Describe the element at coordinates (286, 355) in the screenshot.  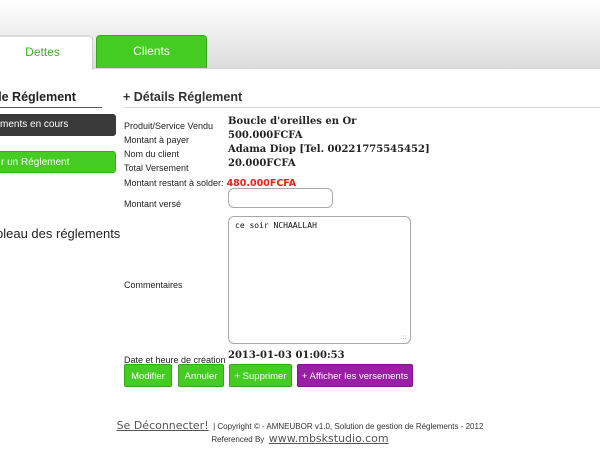
I see `field-value: 2013-01-03 01:00:53` at that location.